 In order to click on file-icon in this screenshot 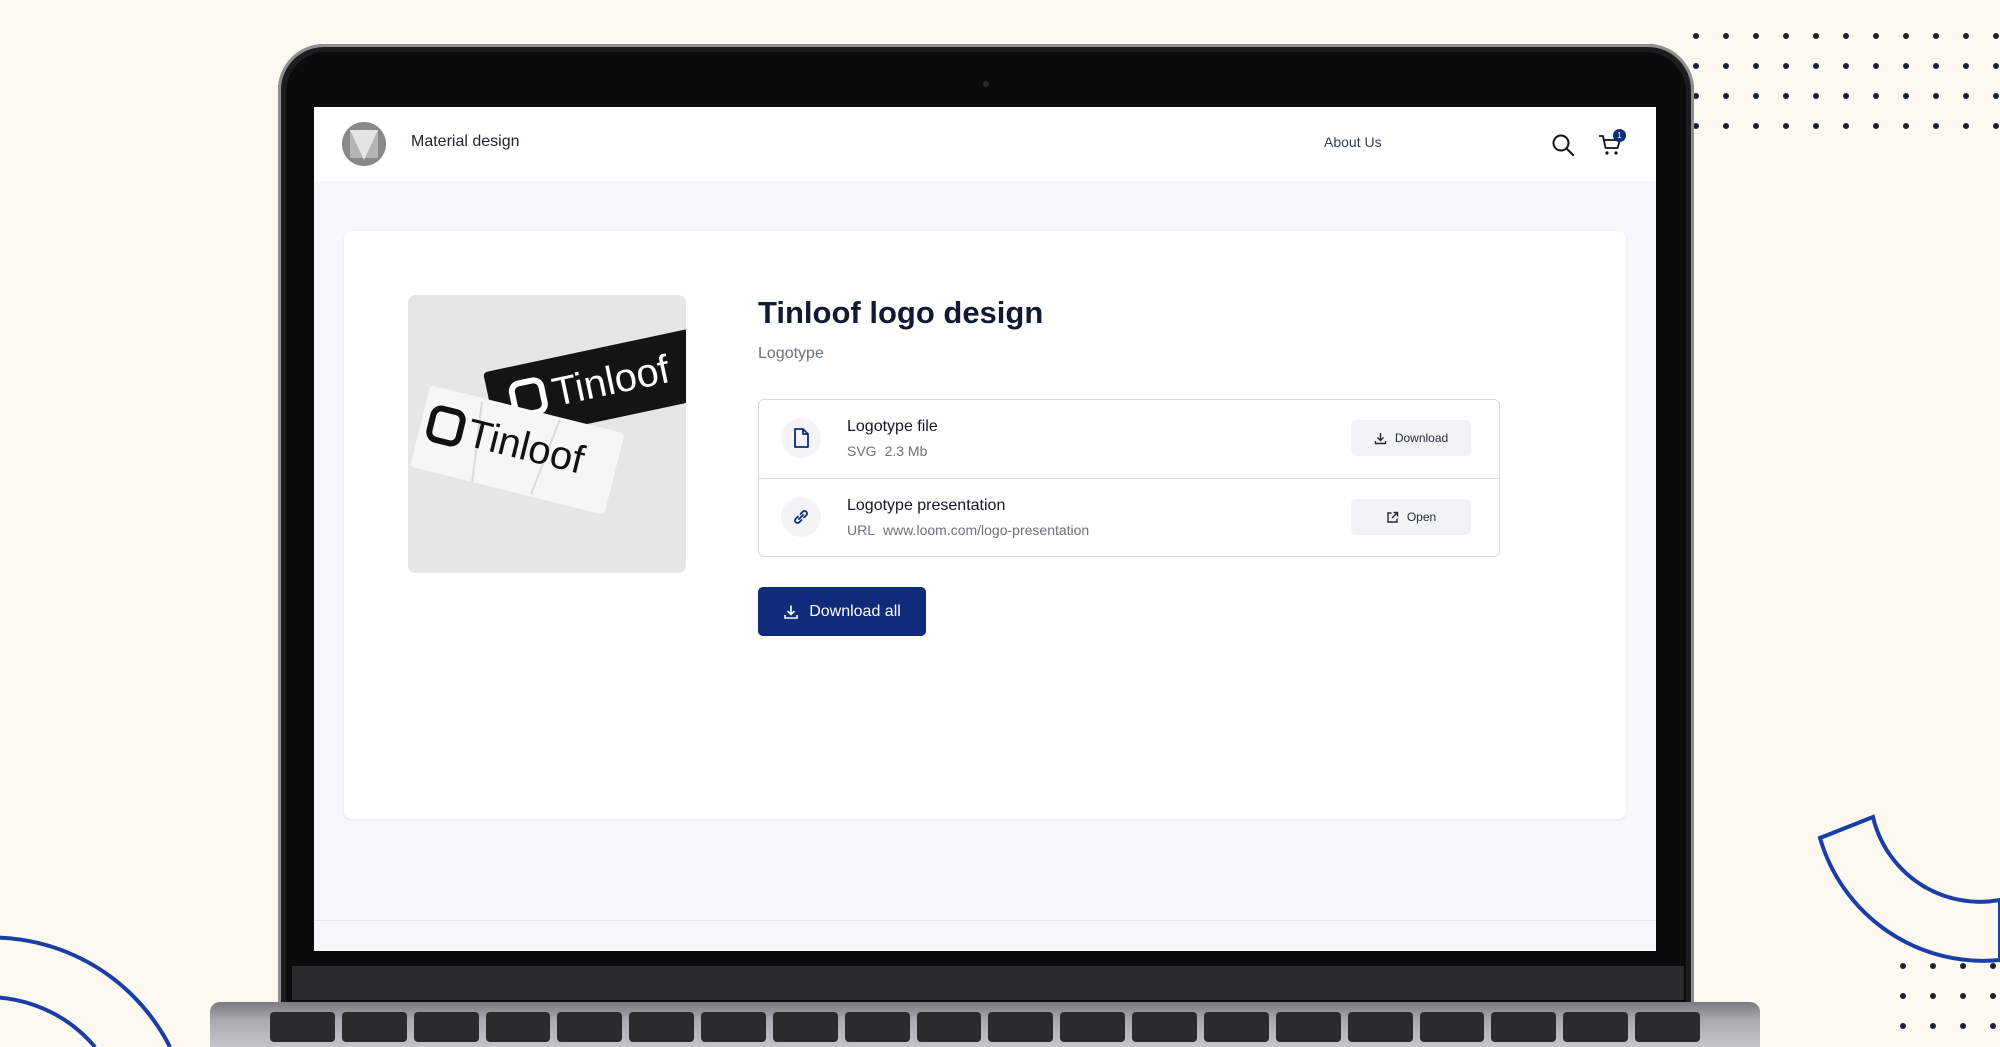, I will do `click(801, 438)`.